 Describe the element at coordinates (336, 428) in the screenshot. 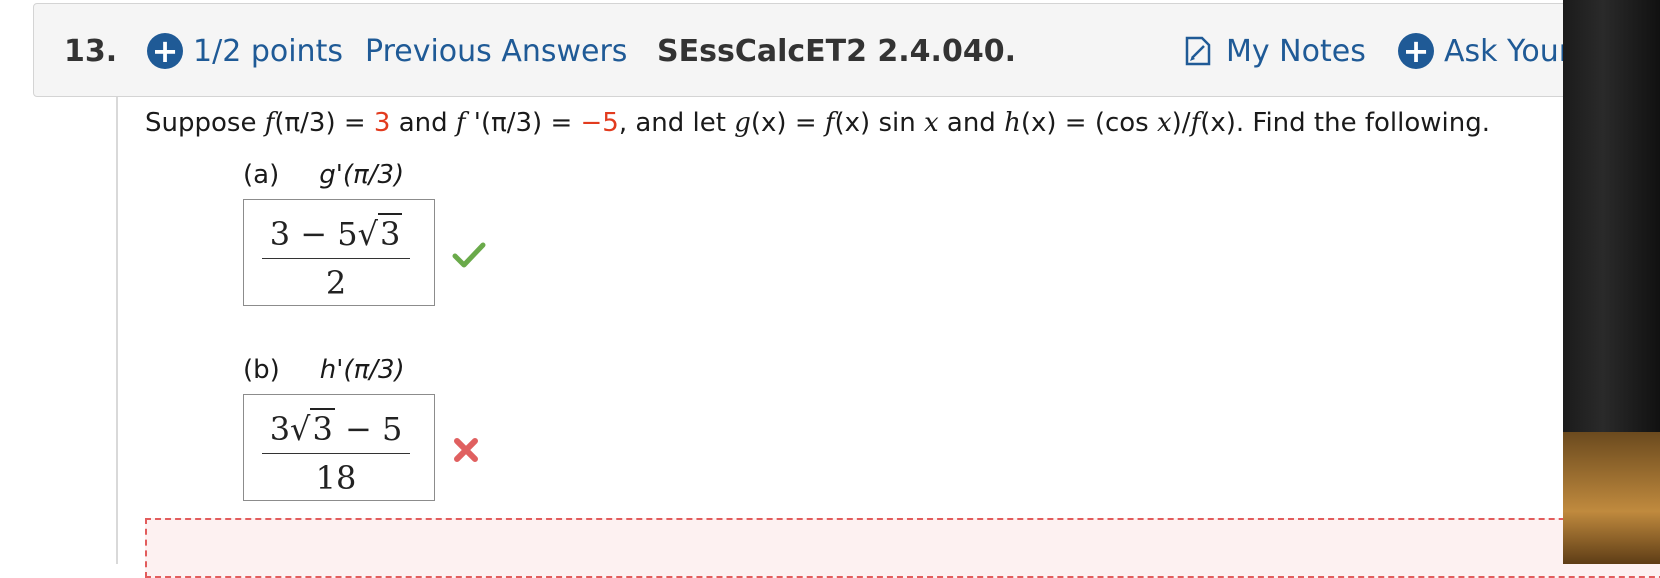

I see `part-b-numerator: 3√3 − 5` at that location.